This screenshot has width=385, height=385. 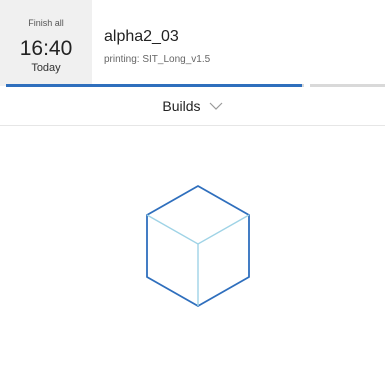 I want to click on finish-time: 16:40, so click(x=46, y=48).